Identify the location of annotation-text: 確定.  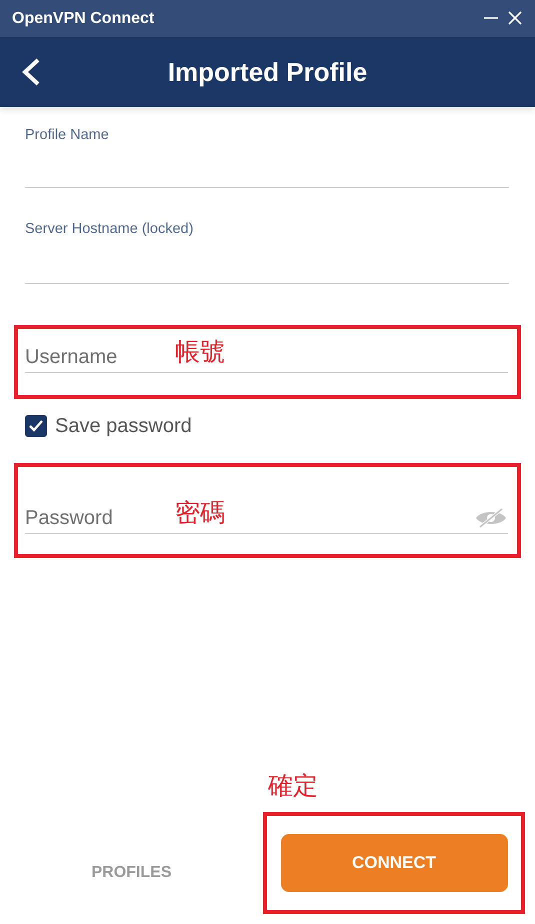
(293, 786).